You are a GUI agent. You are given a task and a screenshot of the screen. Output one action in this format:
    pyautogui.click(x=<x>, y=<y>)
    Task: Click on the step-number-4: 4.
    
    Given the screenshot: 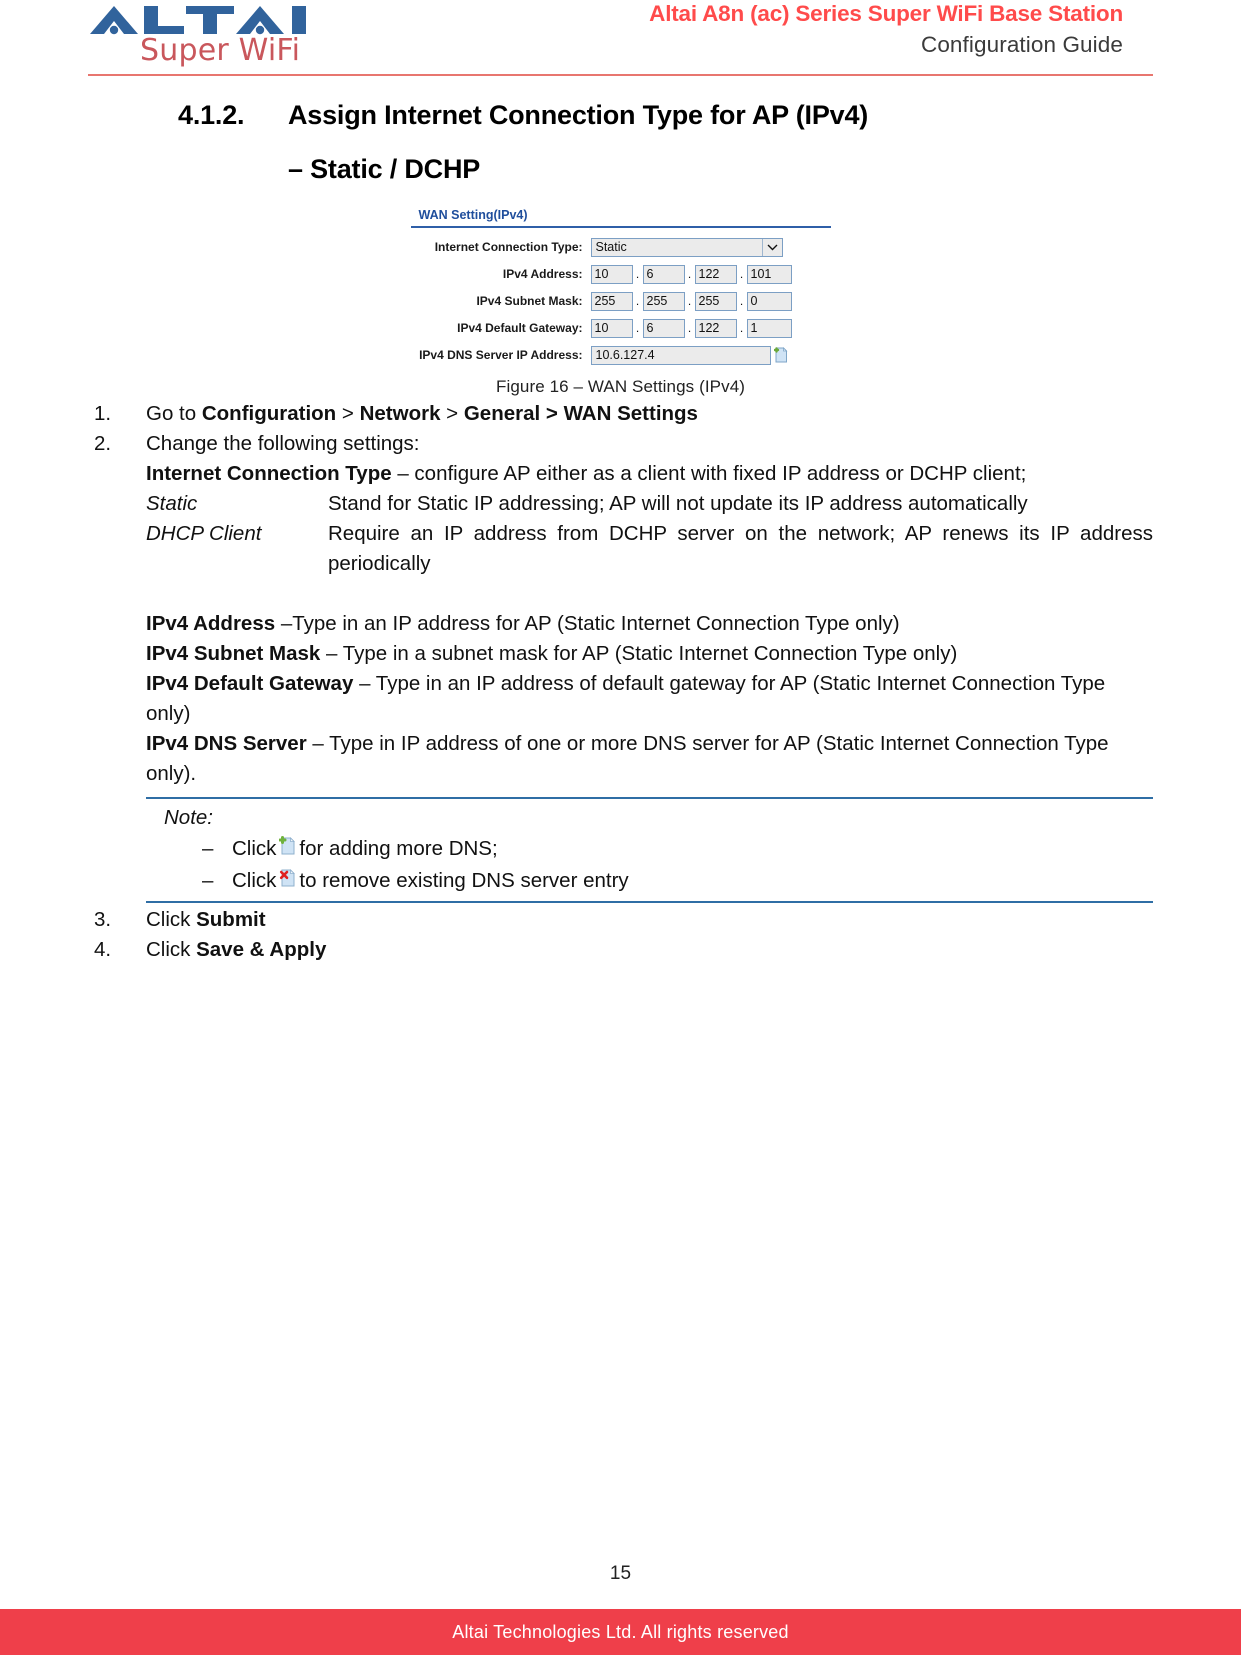 What is the action you would take?
    pyautogui.click(x=103, y=949)
    